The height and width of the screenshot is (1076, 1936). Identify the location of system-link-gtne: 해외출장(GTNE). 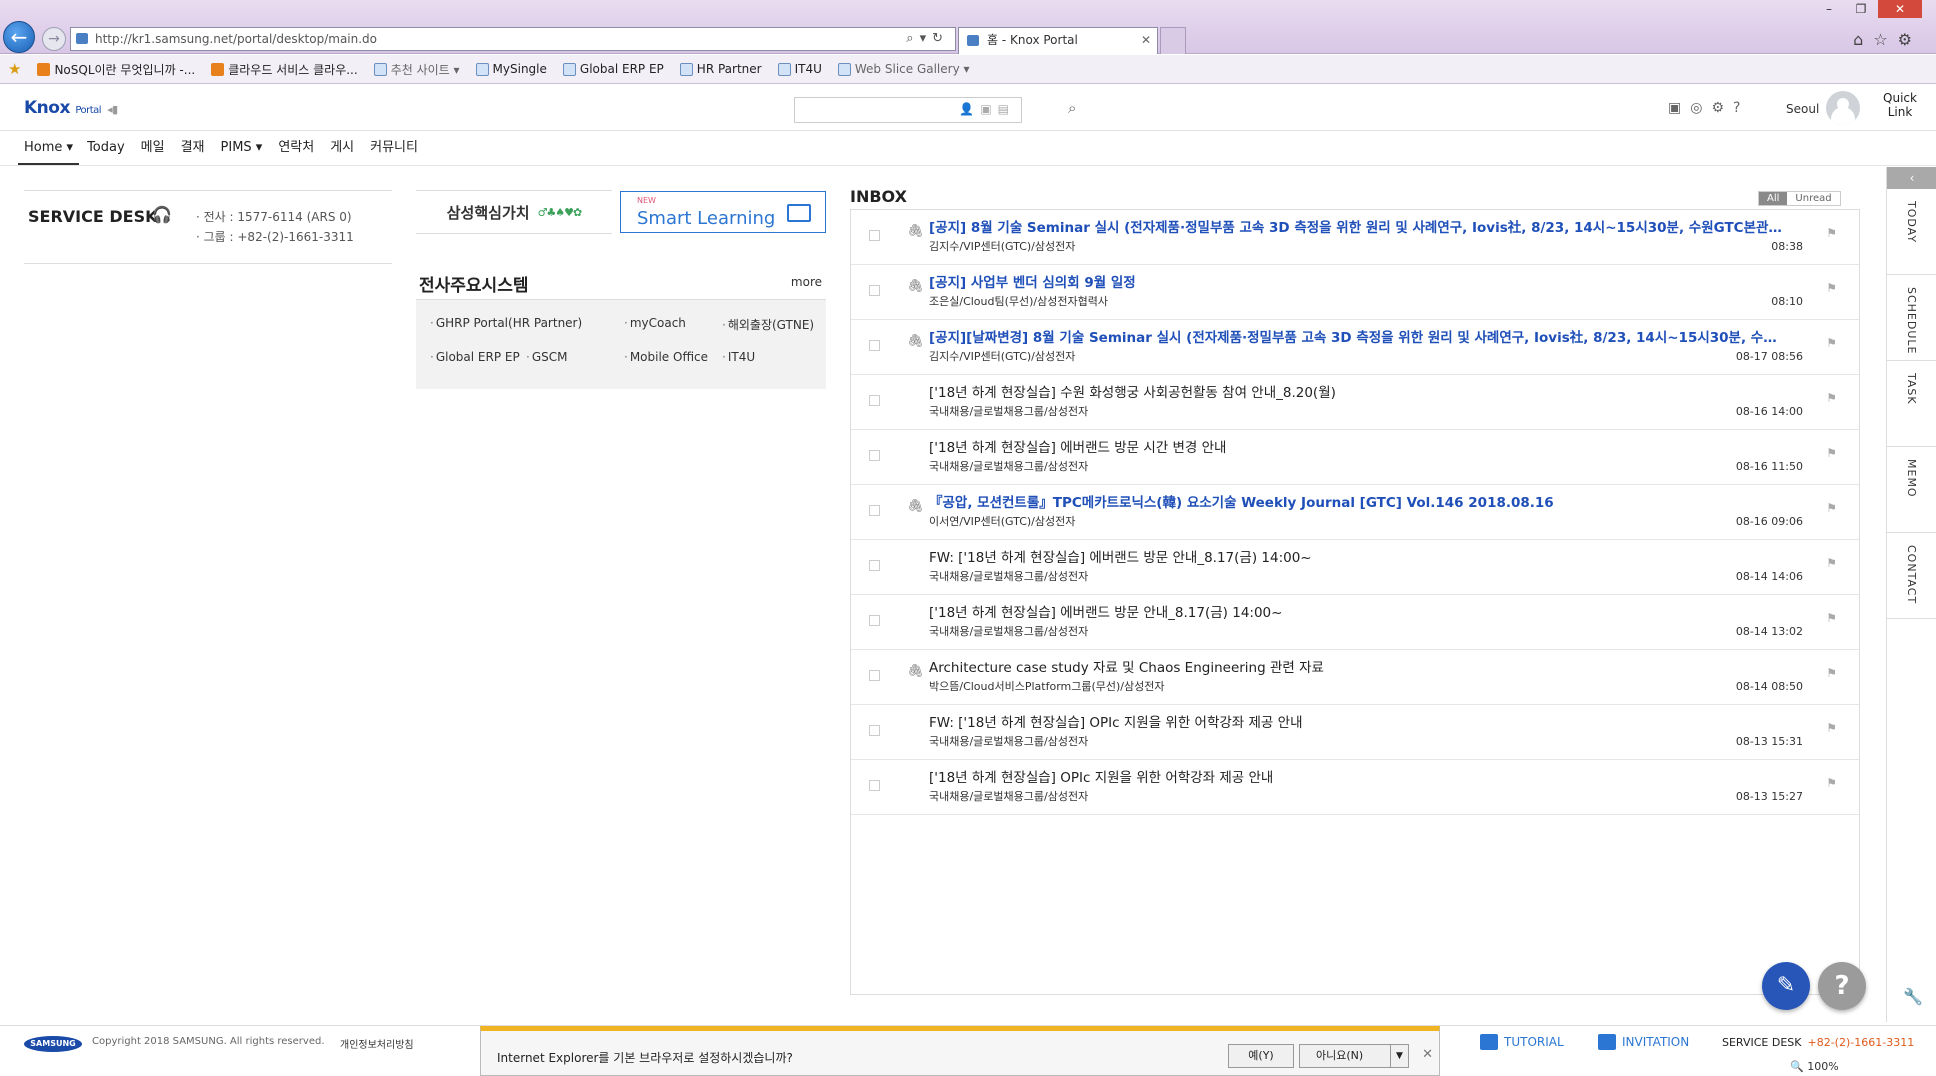
(768, 324).